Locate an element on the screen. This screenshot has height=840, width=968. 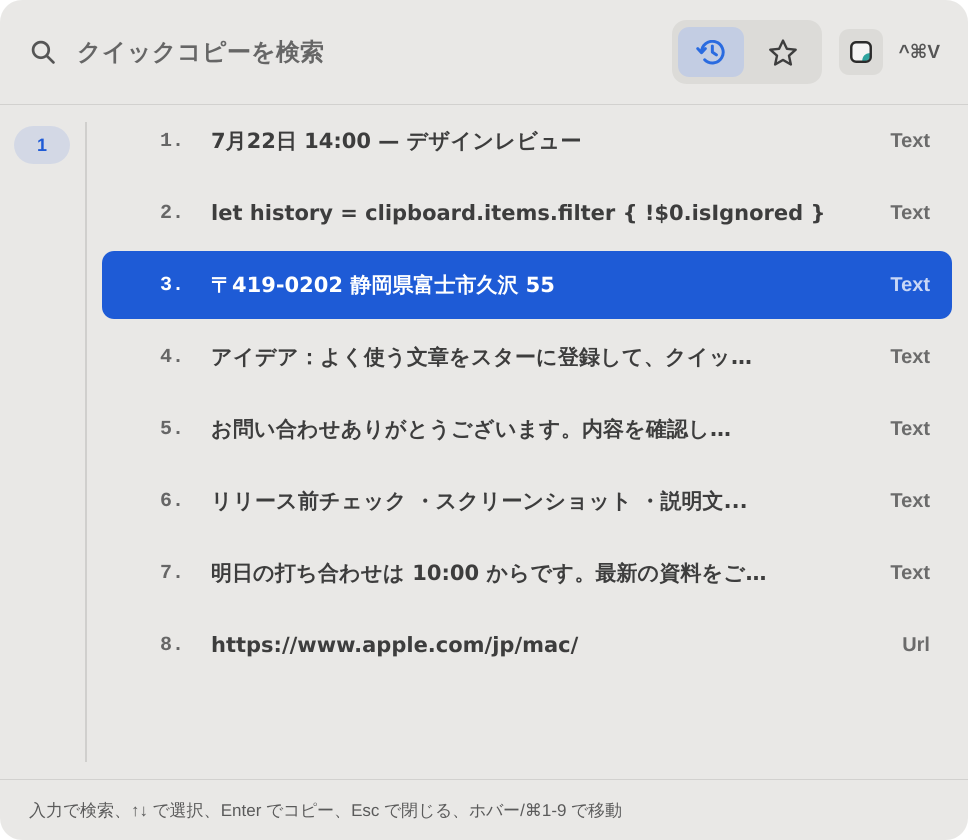
page-button: 1 is located at coordinates (42, 145).